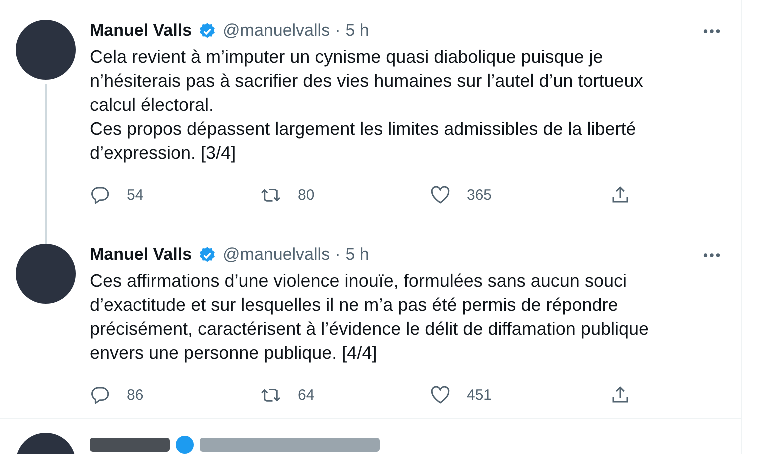 The image size is (783, 454). Describe the element at coordinates (479, 195) in the screenshot. I see `like-count: 365` at that location.